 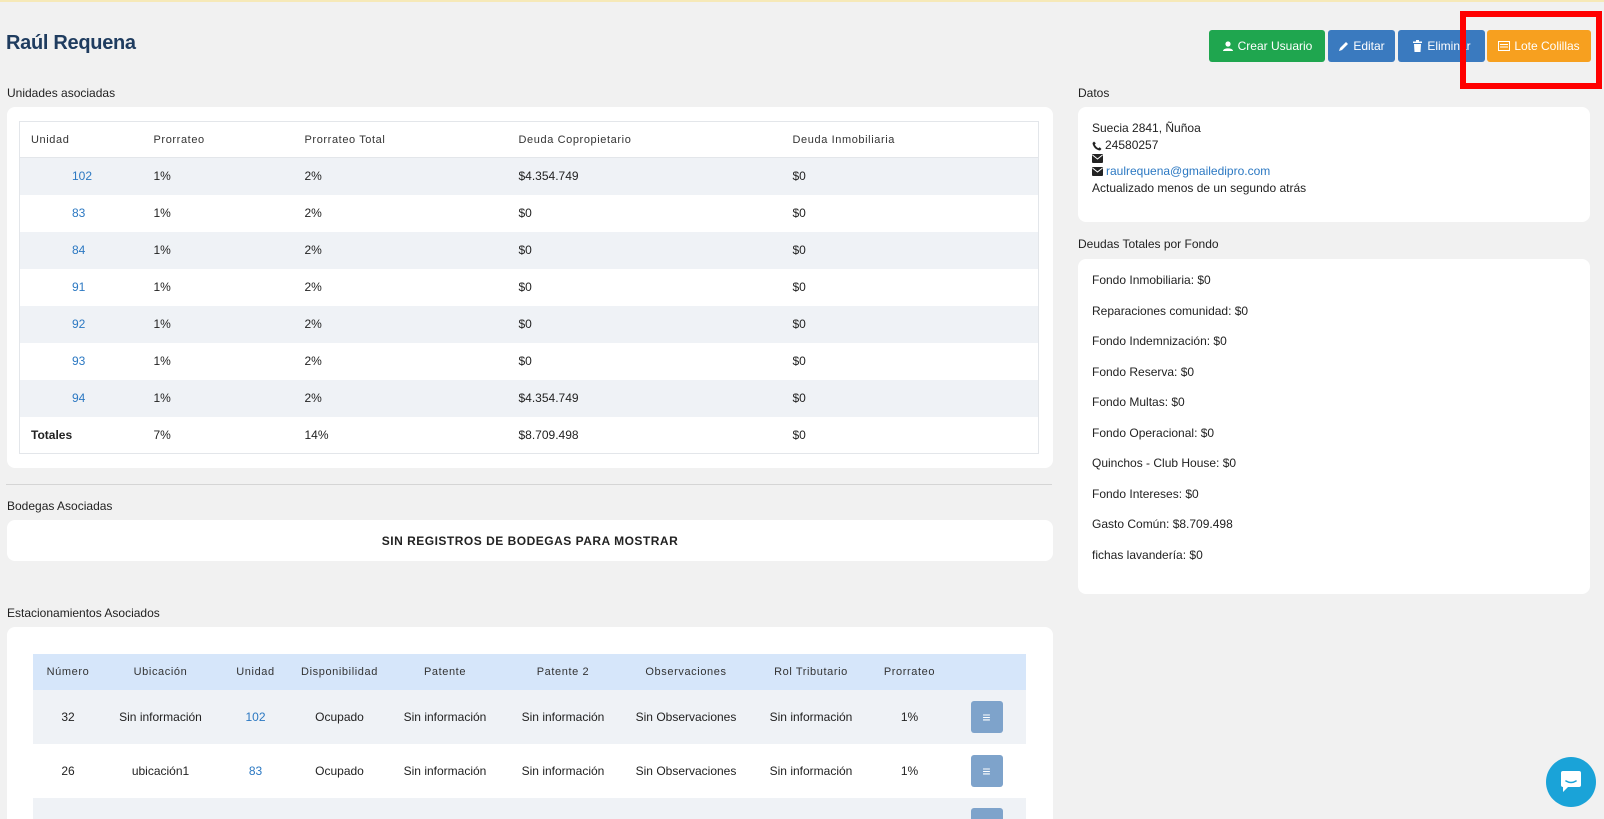 What do you see at coordinates (68, 717) in the screenshot?
I see `numero-cell: 32` at bounding box center [68, 717].